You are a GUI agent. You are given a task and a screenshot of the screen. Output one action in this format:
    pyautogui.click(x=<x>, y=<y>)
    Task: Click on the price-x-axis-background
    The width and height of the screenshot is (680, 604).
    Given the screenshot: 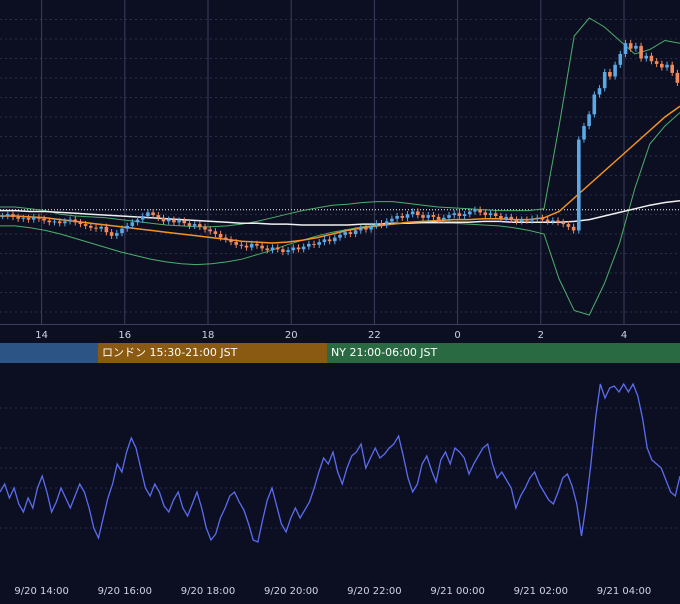 What is the action you would take?
    pyautogui.click(x=340, y=333)
    